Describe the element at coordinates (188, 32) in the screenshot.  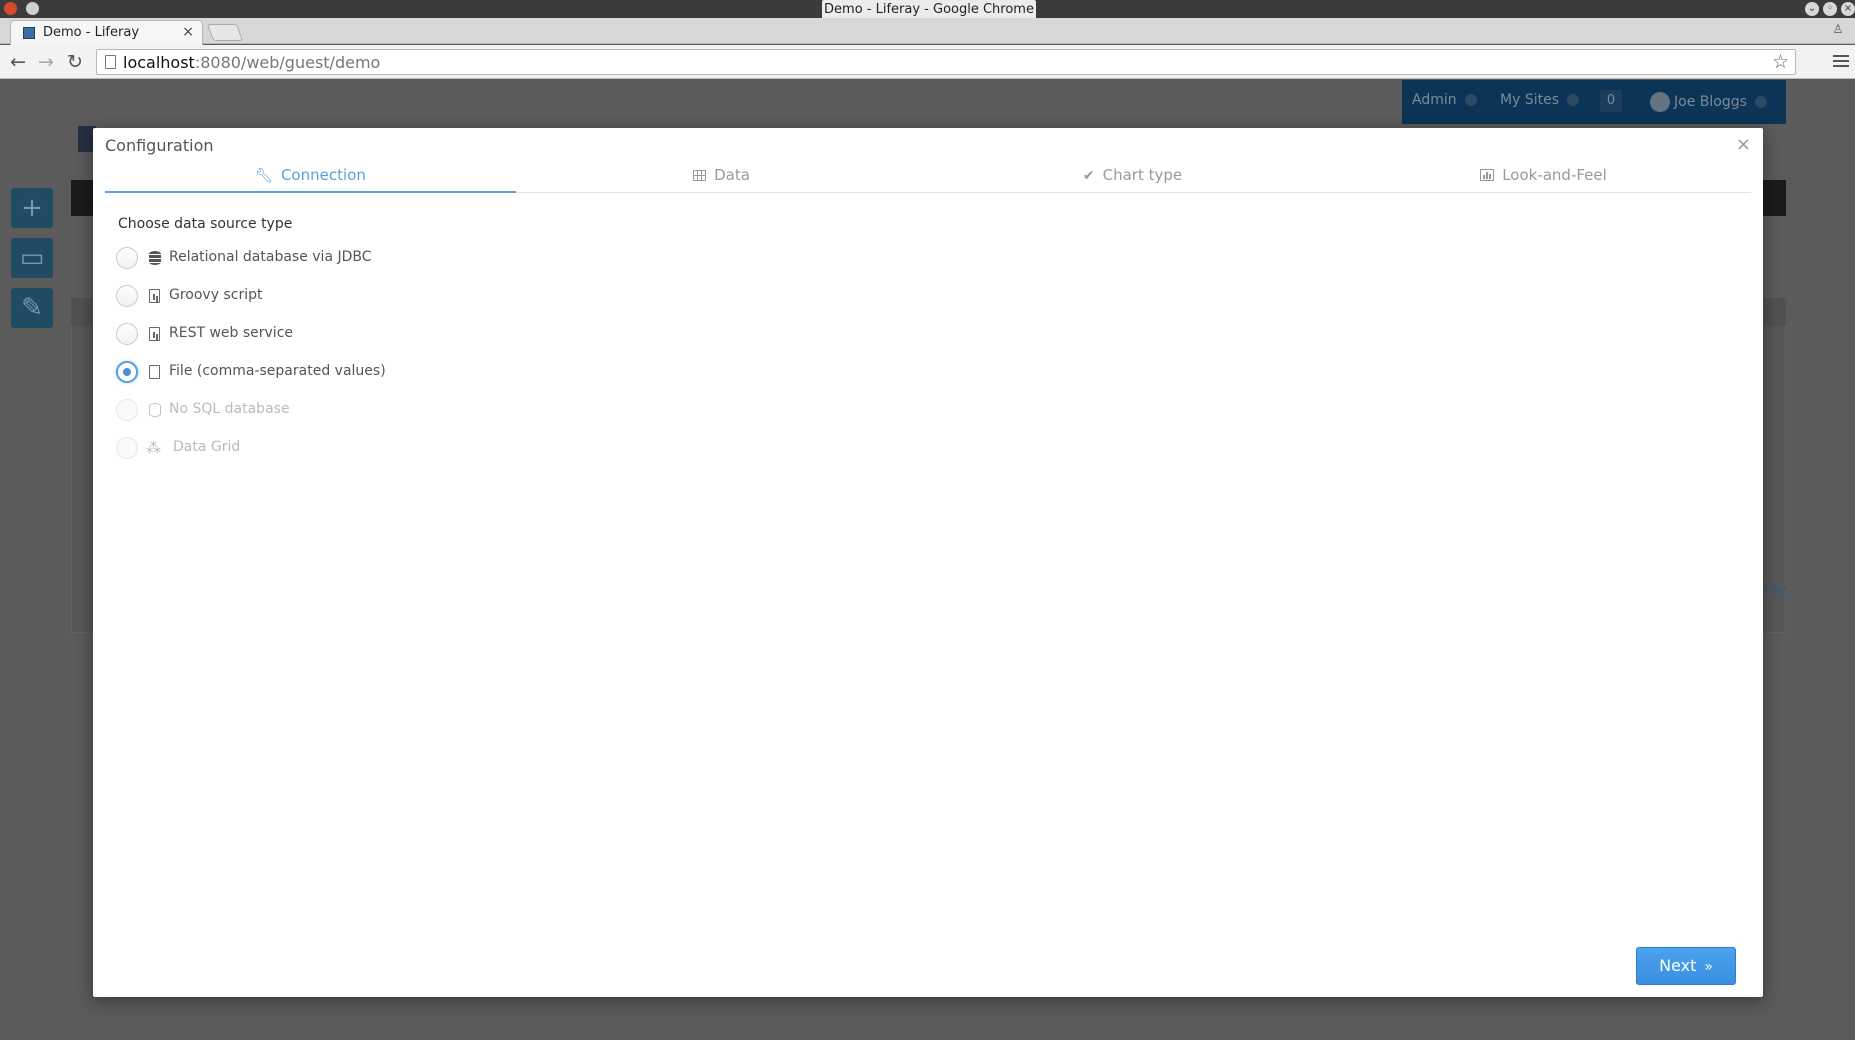
I see `tab-close-icon: ×` at that location.